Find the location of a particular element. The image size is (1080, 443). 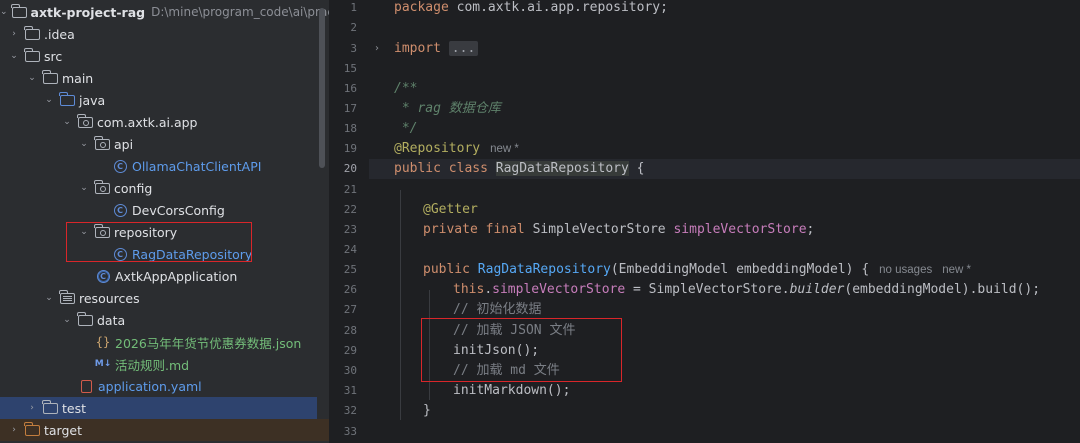

line-number: 33 is located at coordinates (350, 431).